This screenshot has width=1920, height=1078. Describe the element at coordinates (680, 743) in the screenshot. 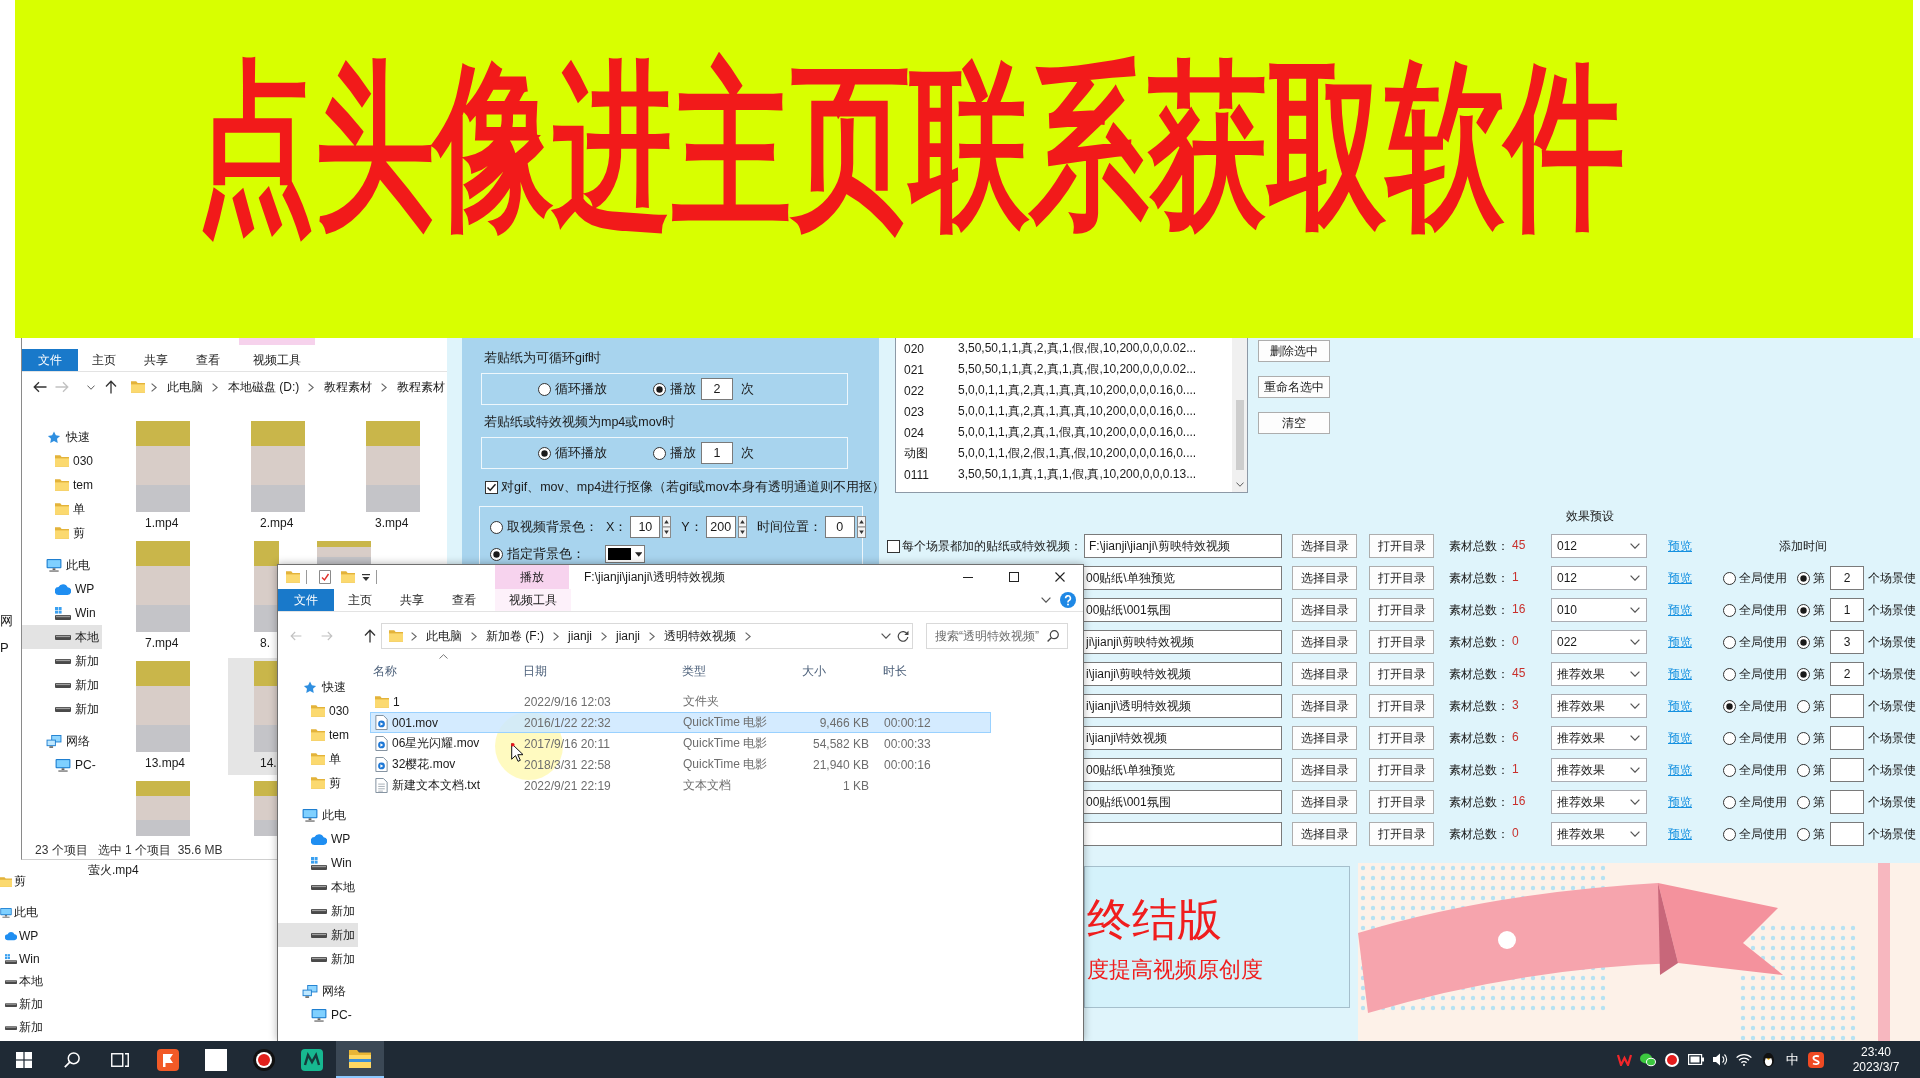

I see `file-row: 06星光闪耀.mov 2017/9/16 20:11 QuickTime 电影 54,582 KB 00:00:33` at that location.